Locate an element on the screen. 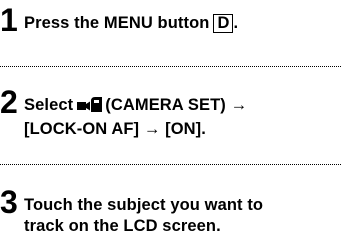  step-2-line-1: Select (CAMERA SET) → is located at coordinates (135, 107).